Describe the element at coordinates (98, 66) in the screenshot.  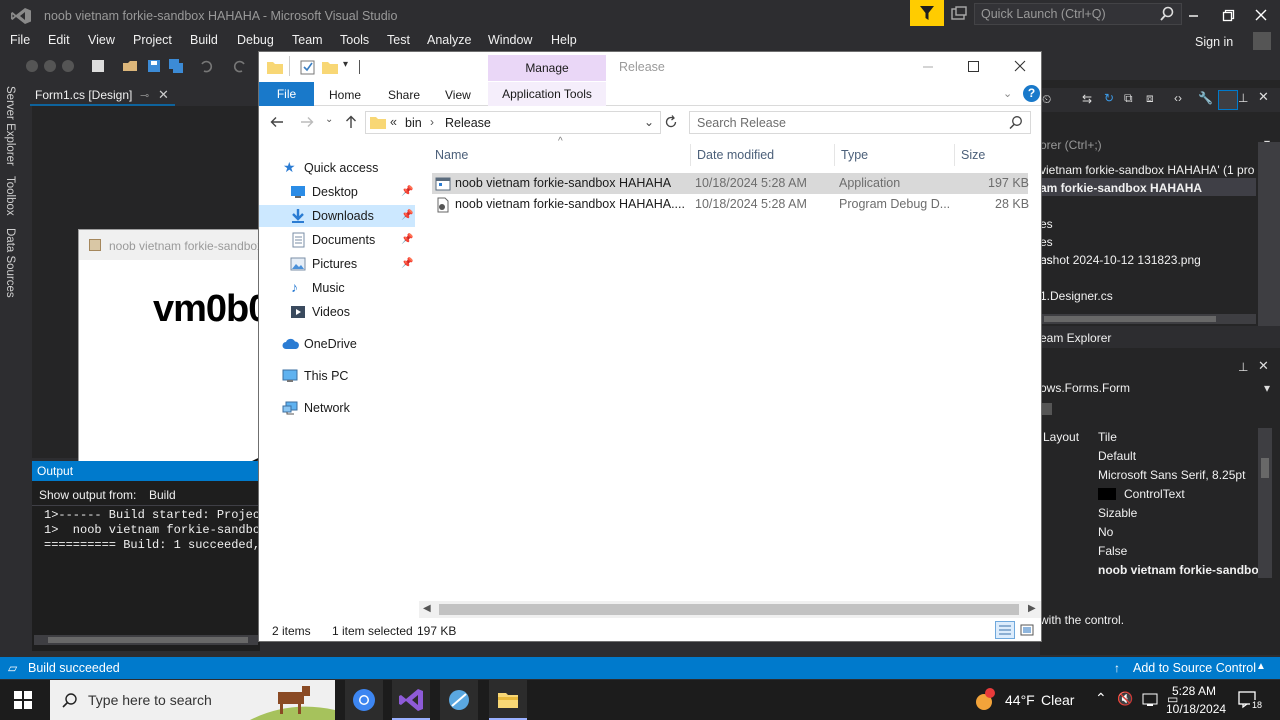
I see `new-project-icon` at that location.